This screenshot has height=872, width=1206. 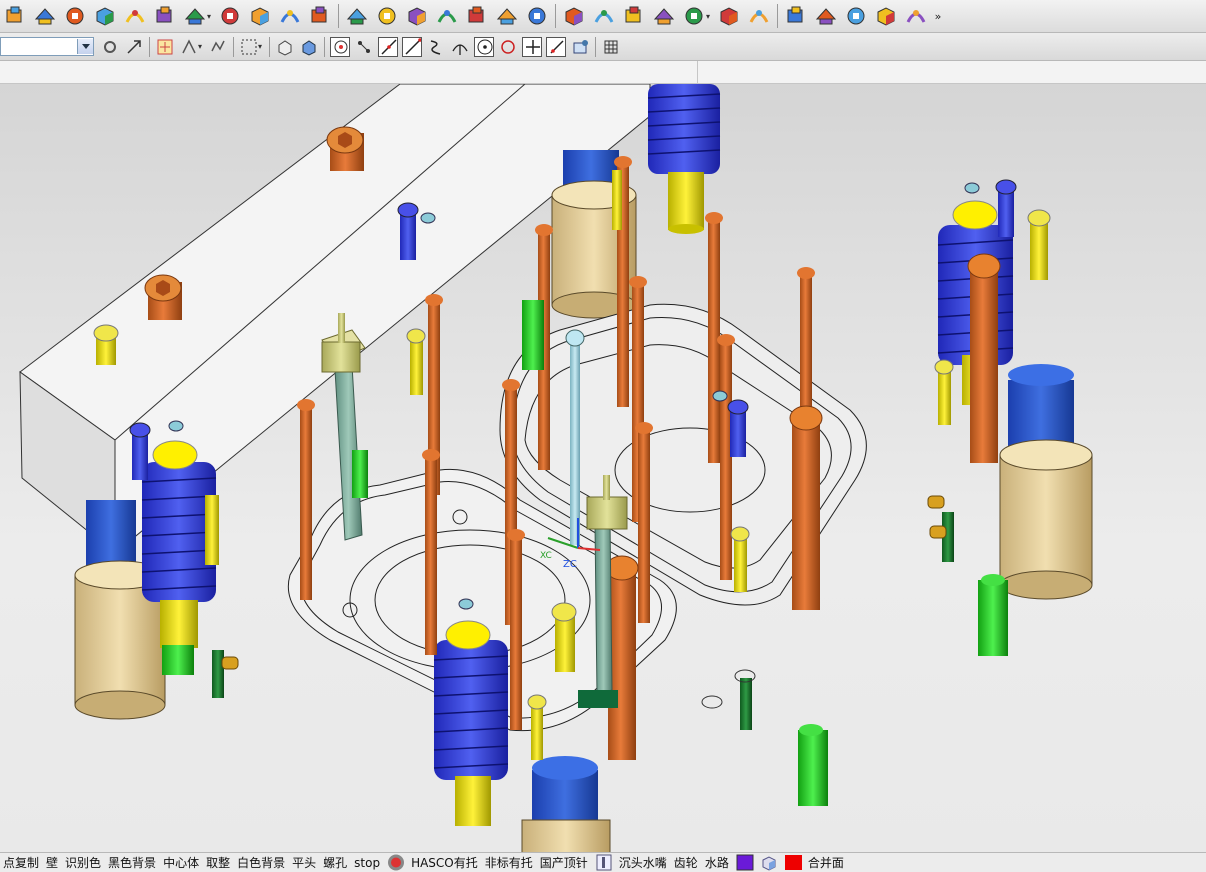 What do you see at coordinates (412, 46) in the screenshot?
I see `line-2-icon` at bounding box center [412, 46].